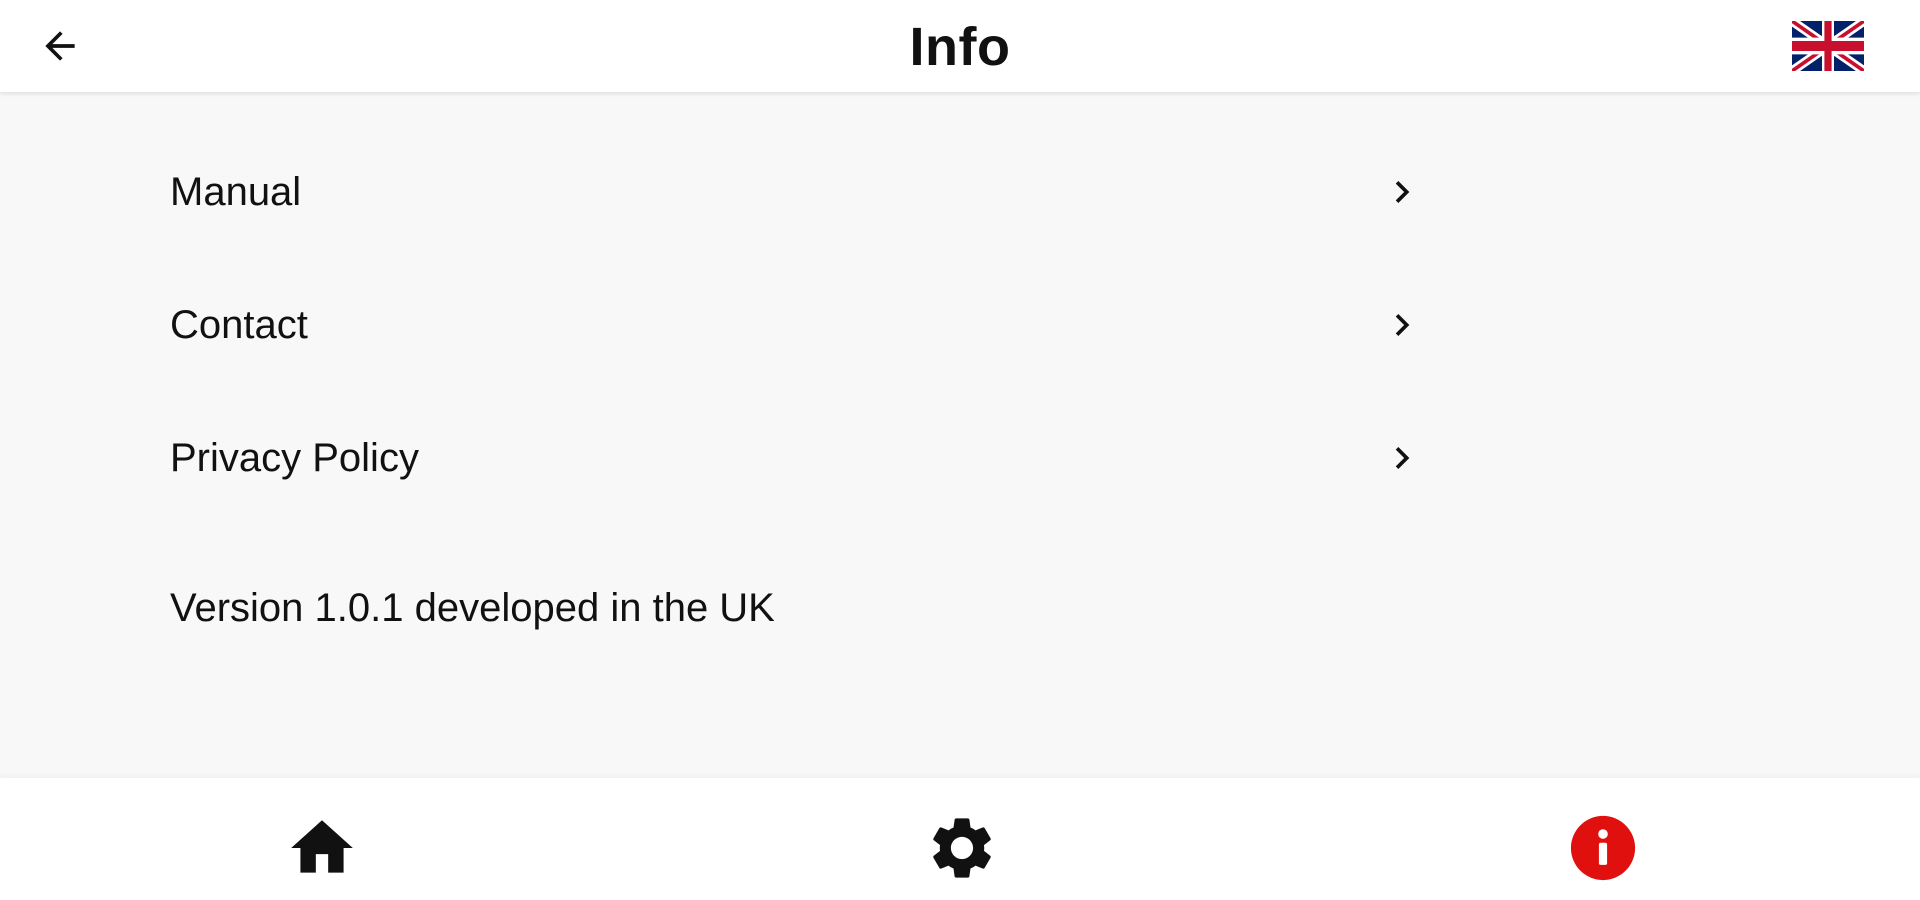 The image size is (1920, 900). Describe the element at coordinates (715, 325) in the screenshot. I see `menu-item-contact: Contact` at that location.